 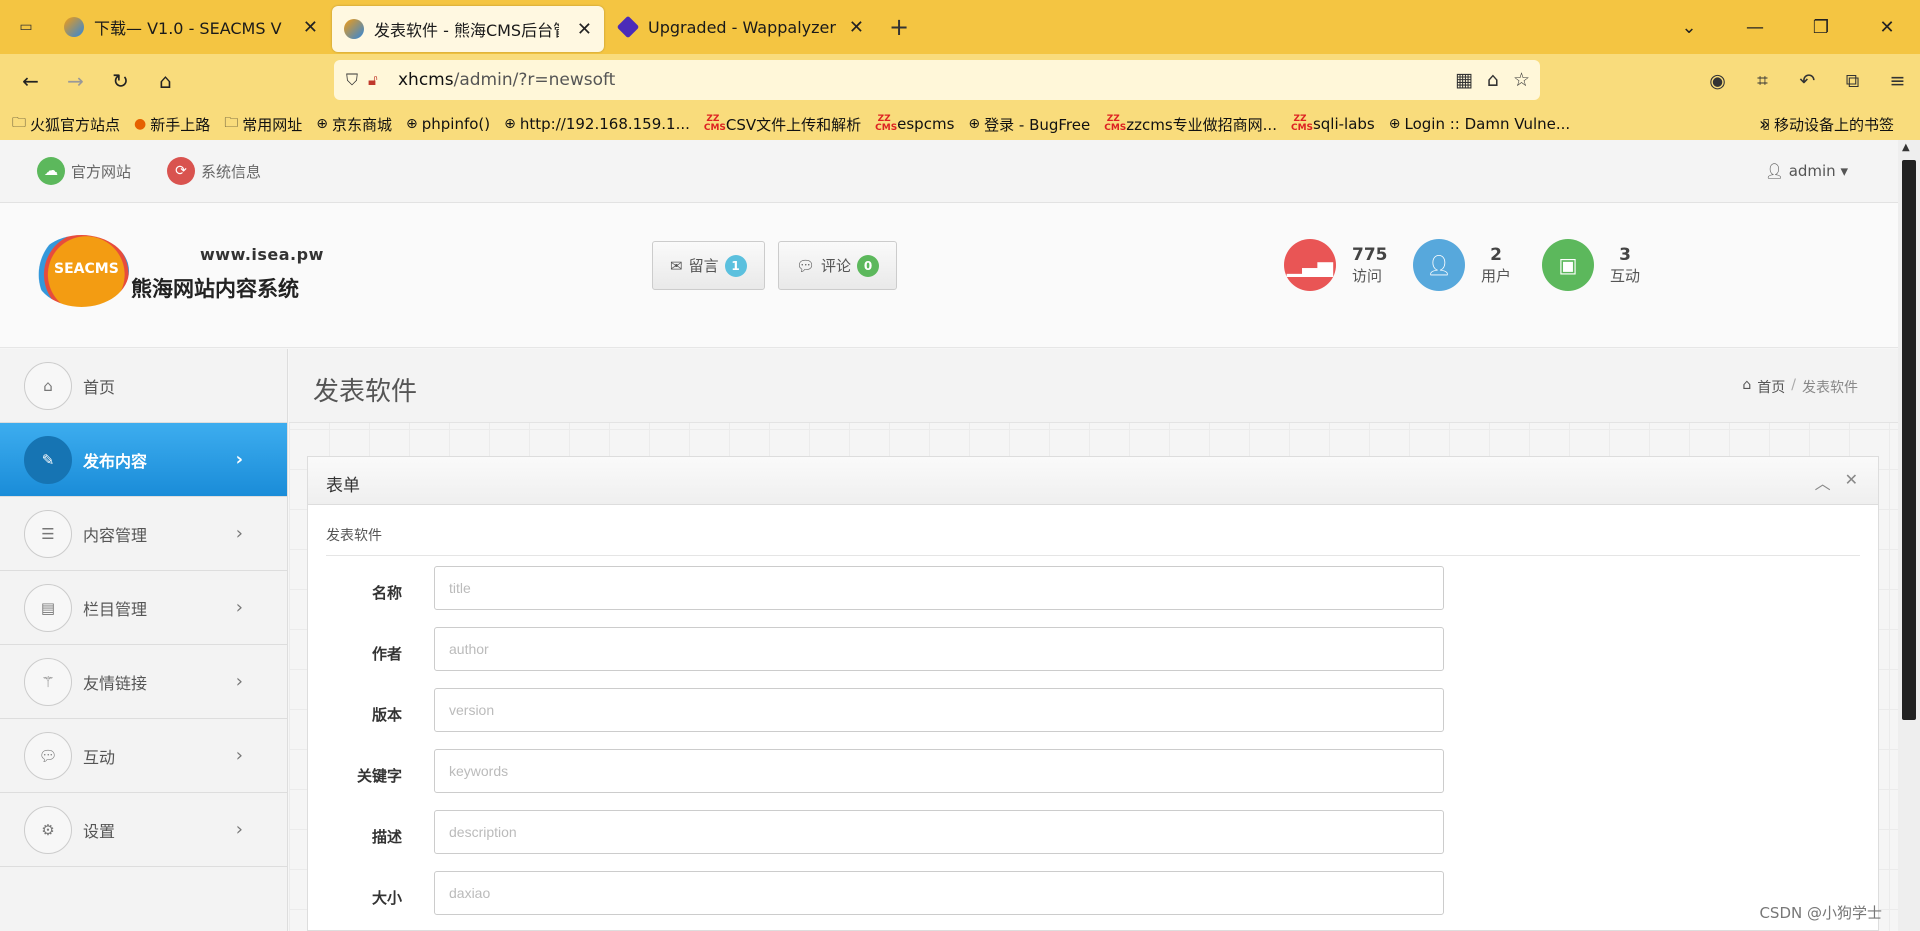 What do you see at coordinates (386, 715) in the screenshot?
I see `field-label: 版本` at bounding box center [386, 715].